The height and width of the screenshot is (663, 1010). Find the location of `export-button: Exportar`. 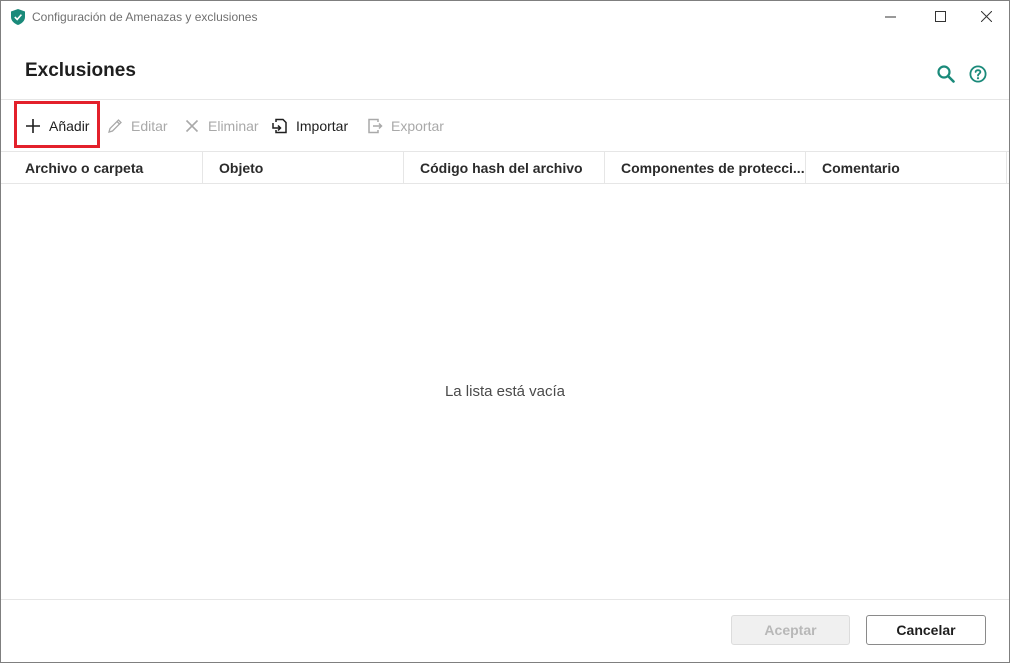

export-button: Exportar is located at coordinates (405, 126).